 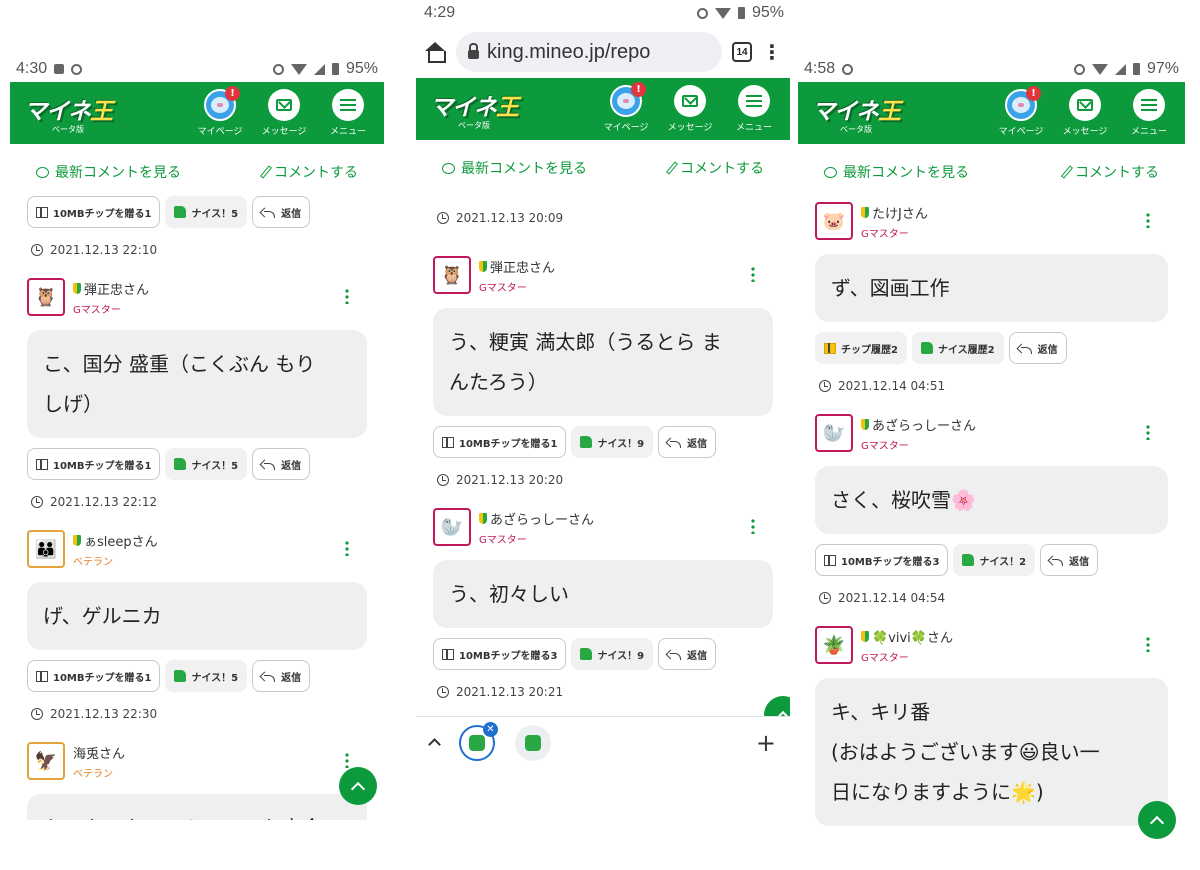 What do you see at coordinates (628, 99) in the screenshot?
I see `user-avatar: !` at bounding box center [628, 99].